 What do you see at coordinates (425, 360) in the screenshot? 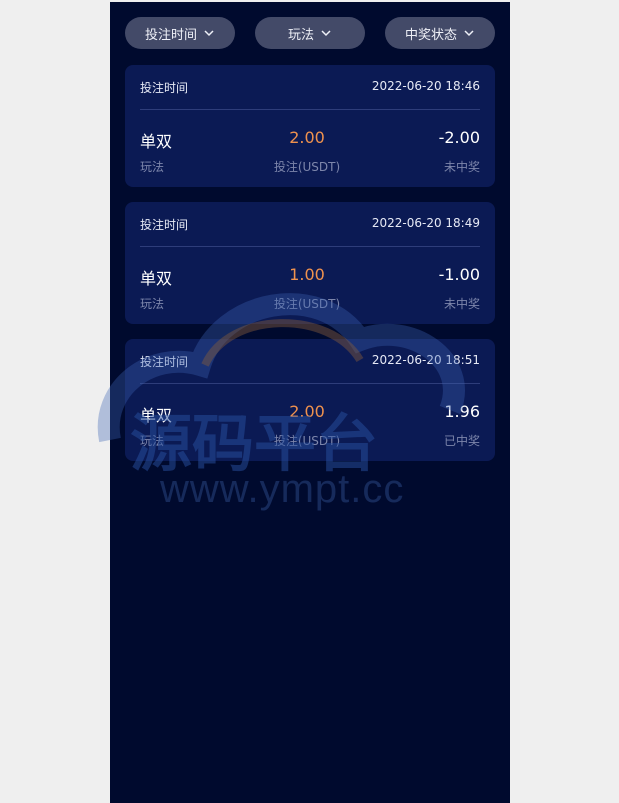
I see `bet-time-value: 2022-06-20 18:51` at bounding box center [425, 360].